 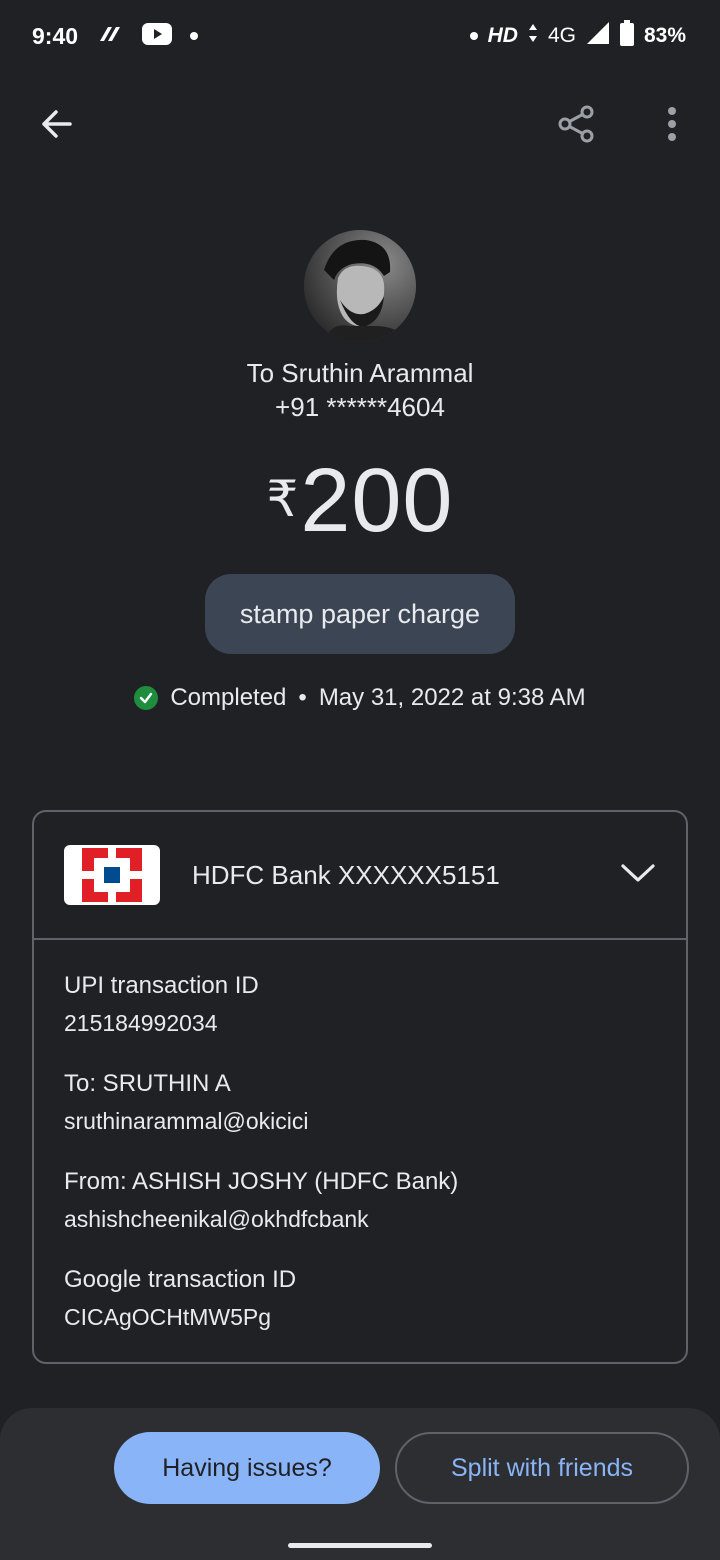 What do you see at coordinates (228, 697) in the screenshot?
I see `status-text: Completed` at bounding box center [228, 697].